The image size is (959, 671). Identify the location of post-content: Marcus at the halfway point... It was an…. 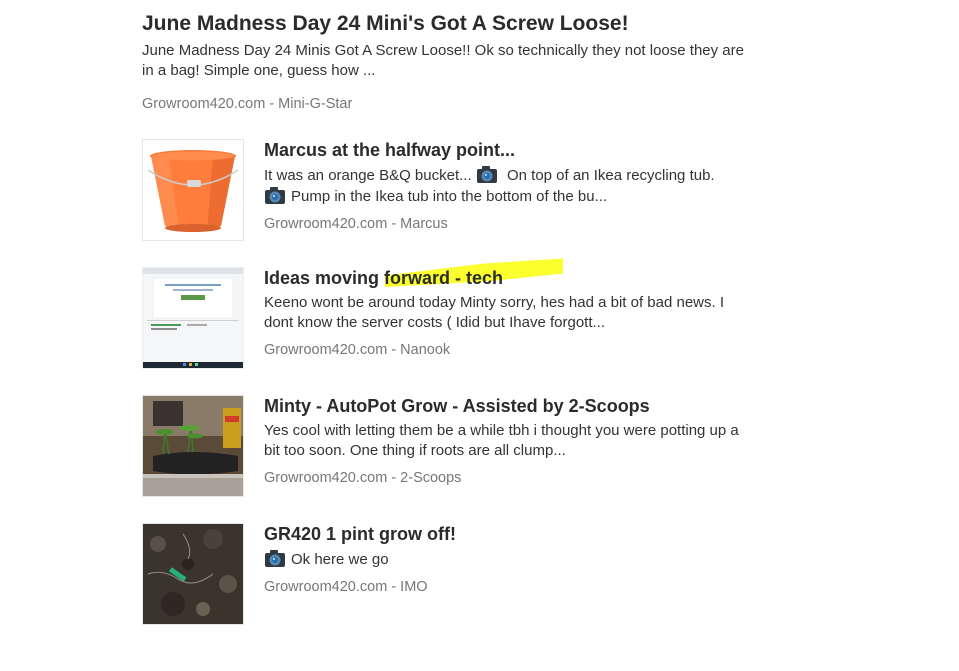
(504, 185).